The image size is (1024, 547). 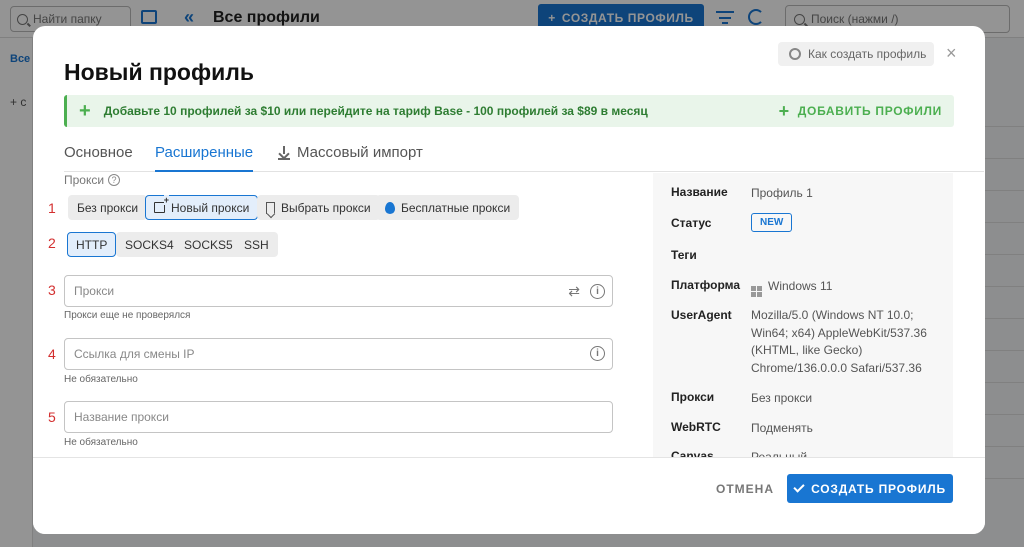 What do you see at coordinates (338, 291) in the screenshot?
I see `proxy-input: Прокси ⇄ i` at bounding box center [338, 291].